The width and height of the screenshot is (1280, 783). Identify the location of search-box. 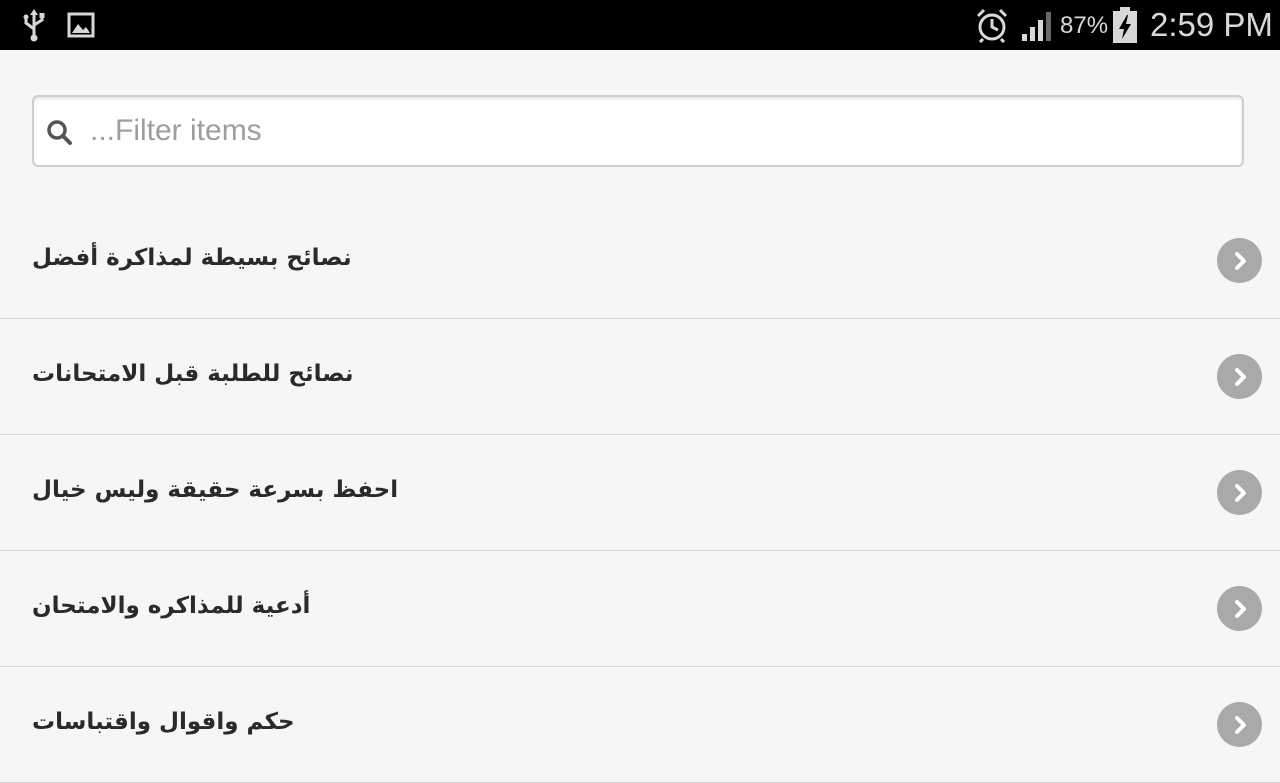
(638, 131).